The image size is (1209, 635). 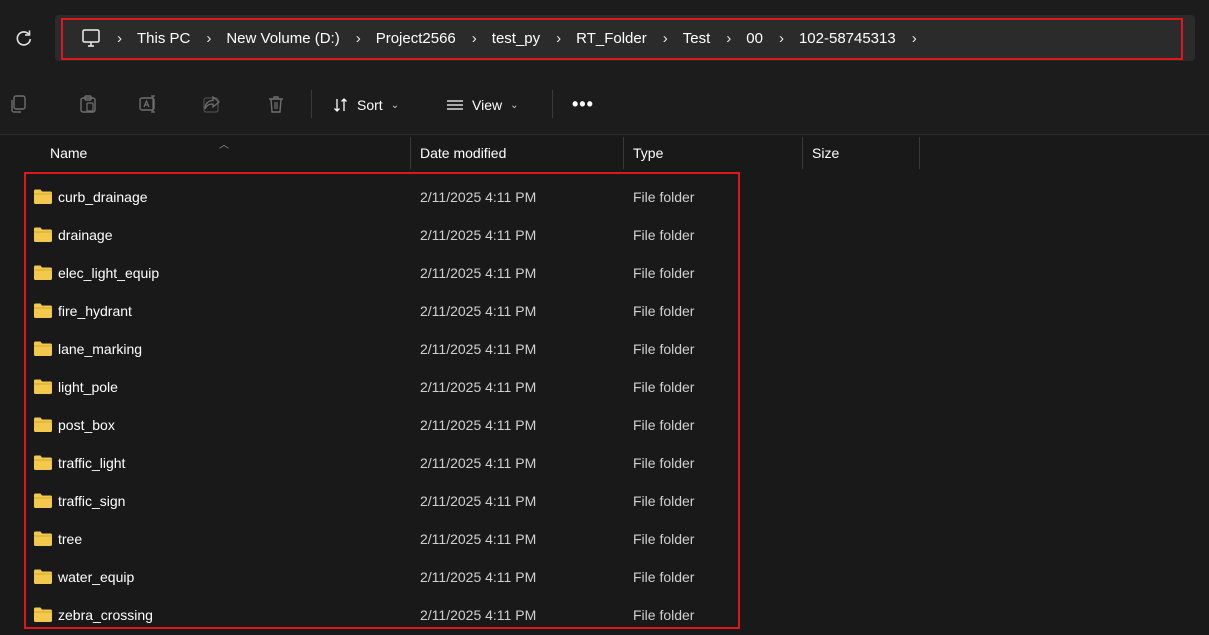 I want to click on breadcrumb-102-58745313: 102-58745313, so click(x=847, y=38).